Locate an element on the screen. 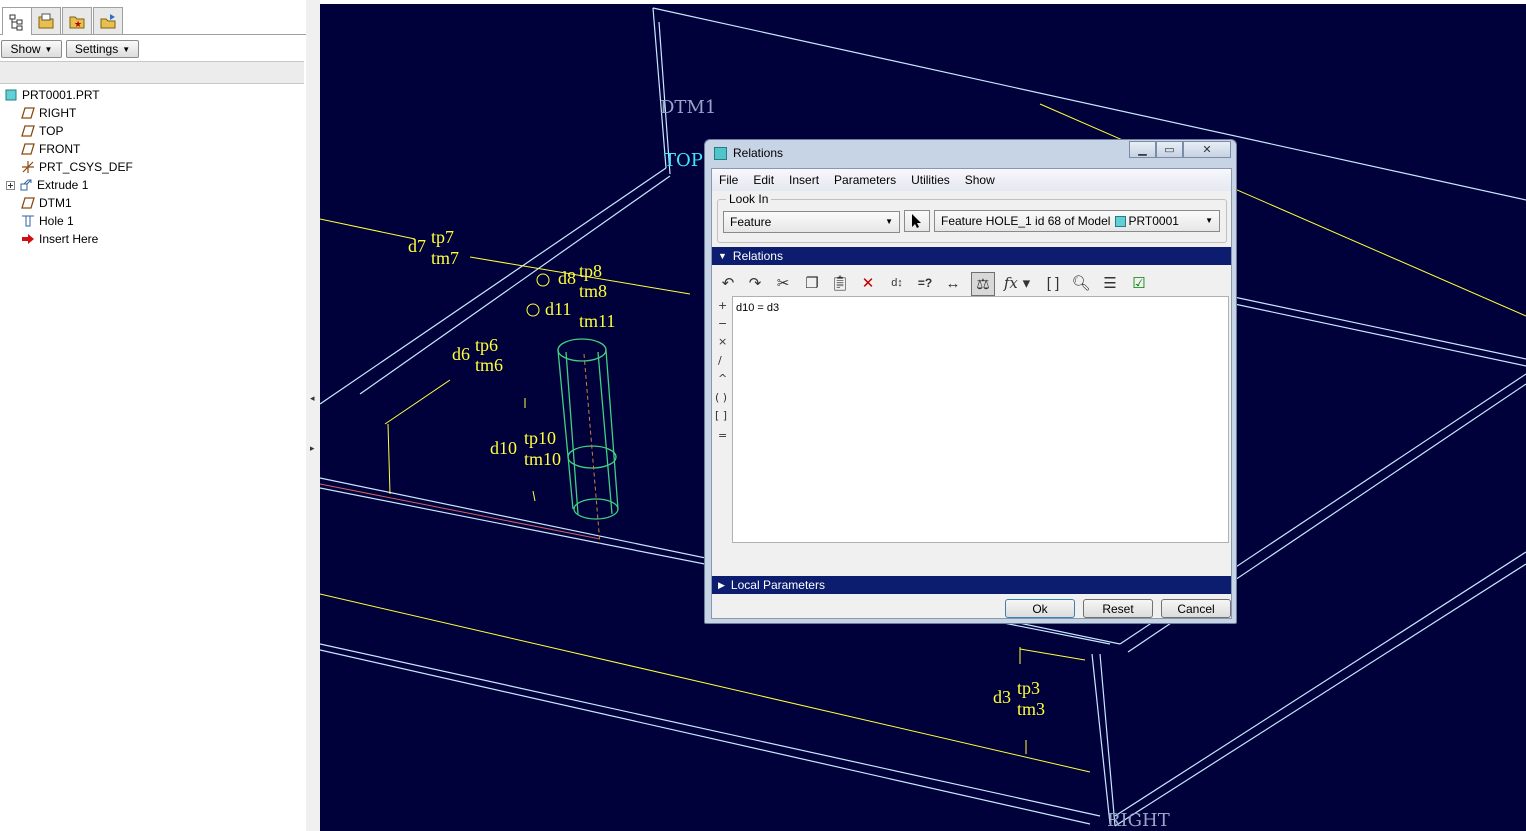 The width and height of the screenshot is (1526, 831). cut-button: ✂ is located at coordinates (783, 283).